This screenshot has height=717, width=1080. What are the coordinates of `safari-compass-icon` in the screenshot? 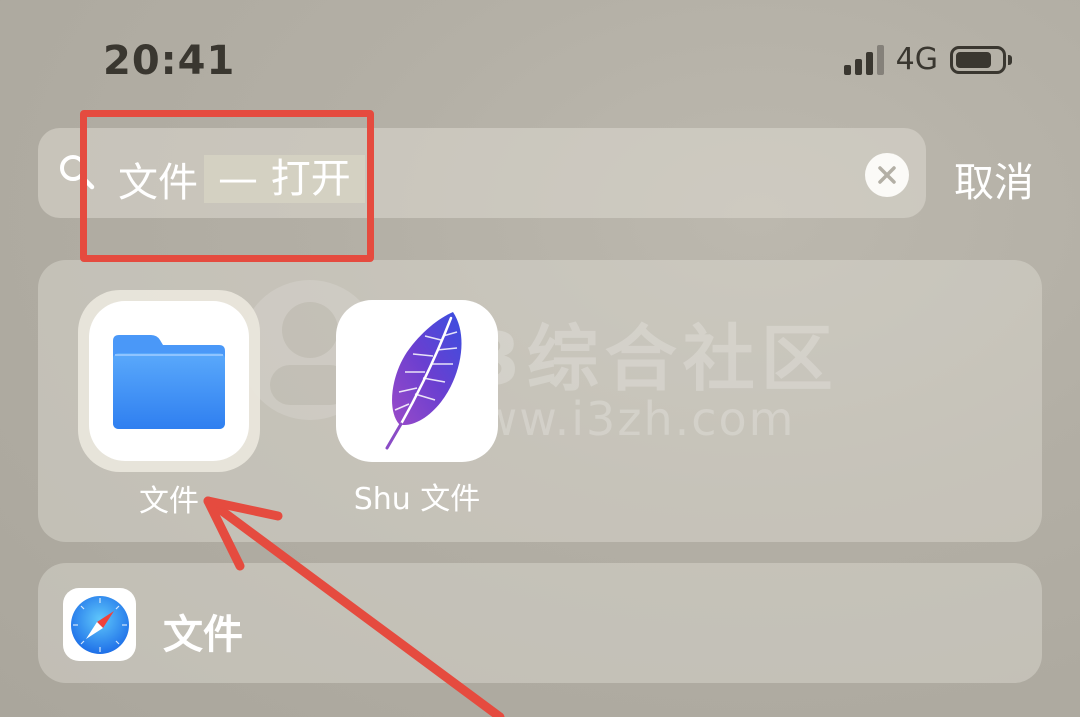 It's located at (99, 624).